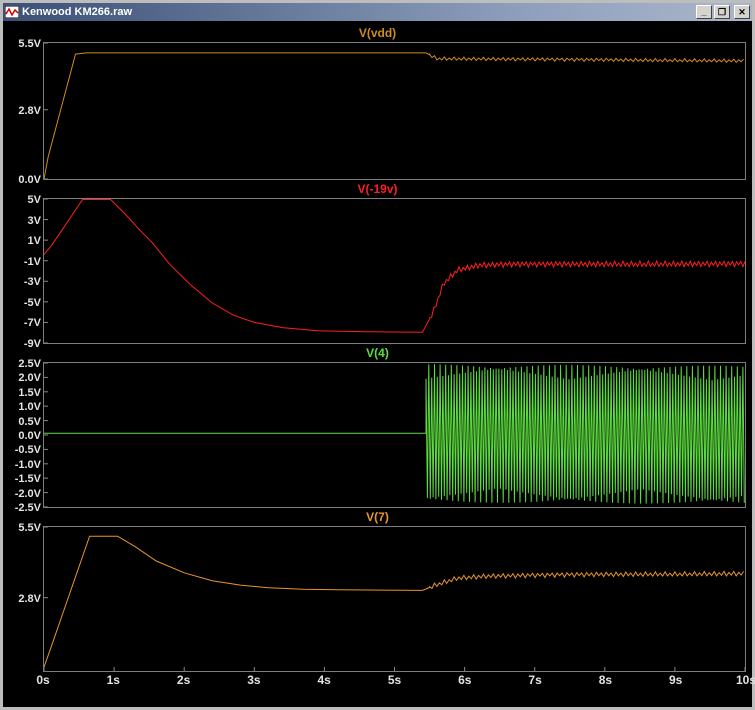 The image size is (755, 710). Describe the element at coordinates (29, 378) in the screenshot. I see `y-tick-label: 2.0V` at that location.